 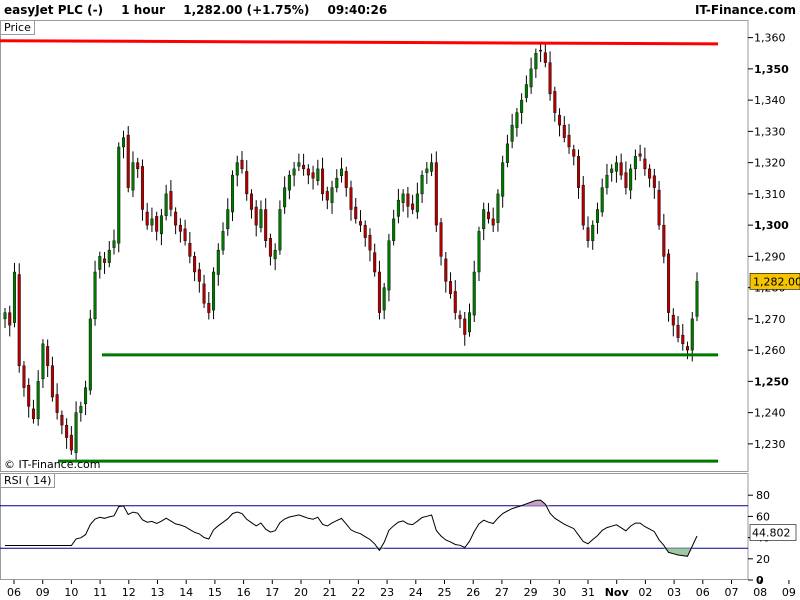 What do you see at coordinates (771, 225) in the screenshot?
I see `price-tick-label: 1,300` at bounding box center [771, 225].